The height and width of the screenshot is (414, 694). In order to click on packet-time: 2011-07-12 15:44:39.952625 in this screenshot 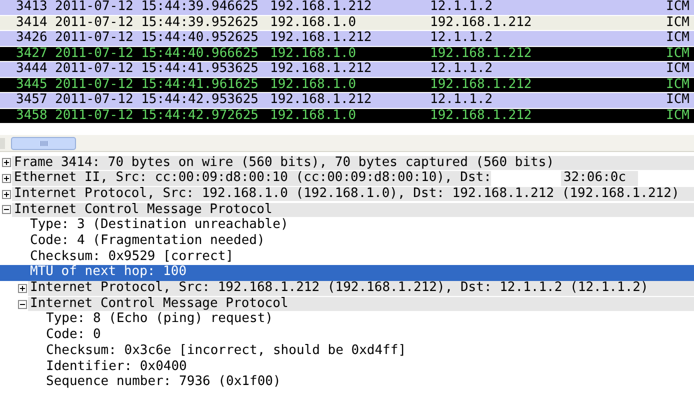, I will do `click(157, 23)`.